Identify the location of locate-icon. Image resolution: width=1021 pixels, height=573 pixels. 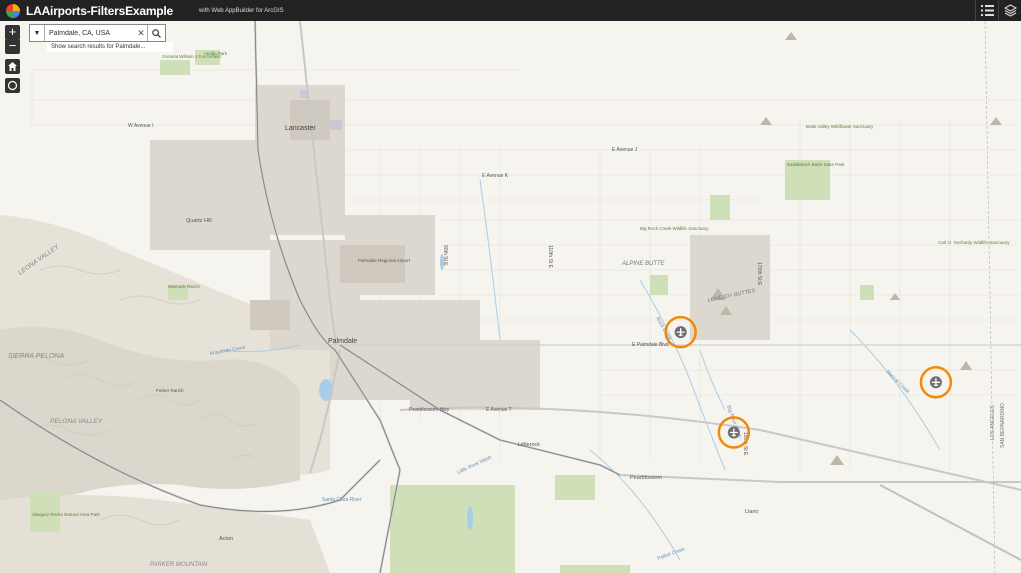
(12, 85).